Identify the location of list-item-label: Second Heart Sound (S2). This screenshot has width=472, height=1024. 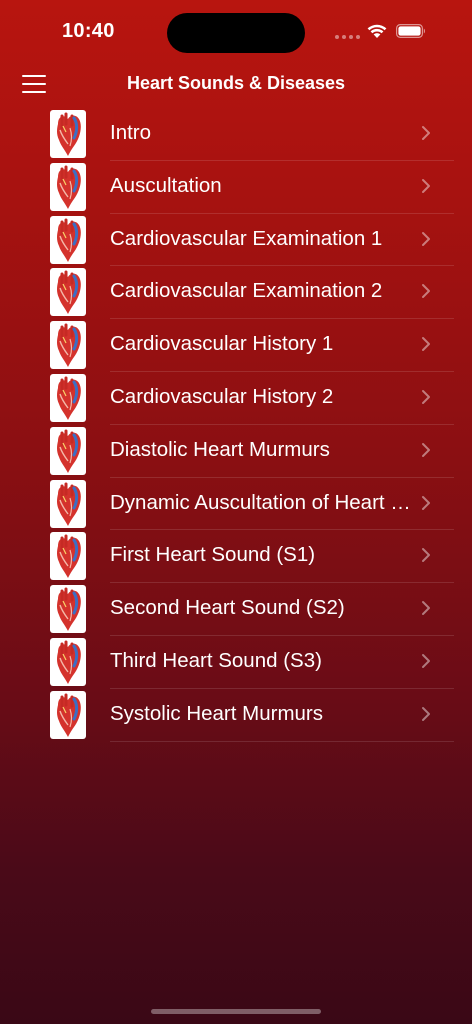
(227, 608).